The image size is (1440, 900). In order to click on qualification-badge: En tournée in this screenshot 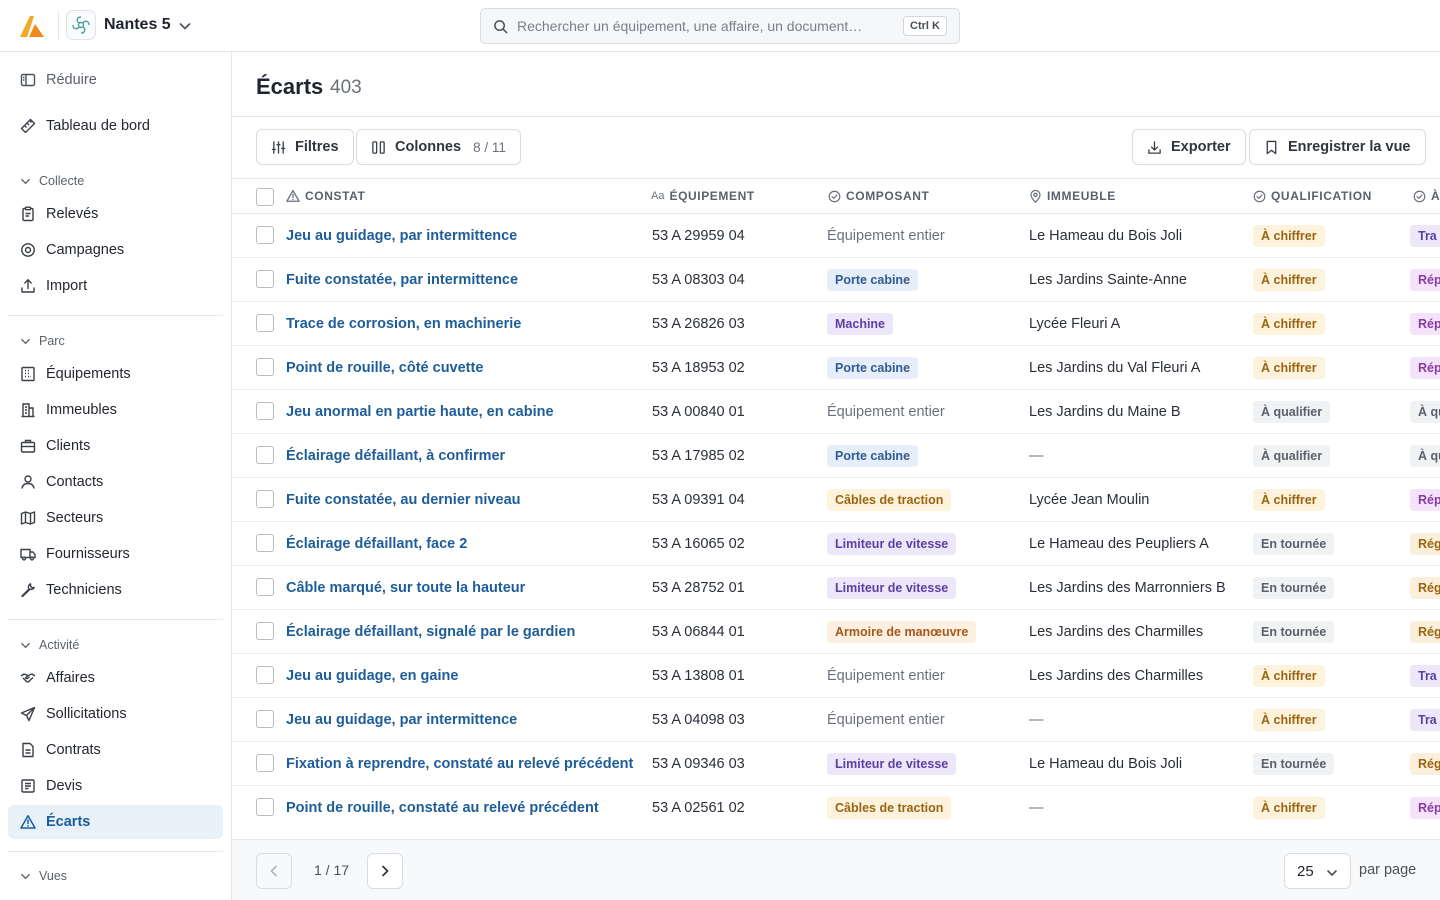, I will do `click(1294, 587)`.